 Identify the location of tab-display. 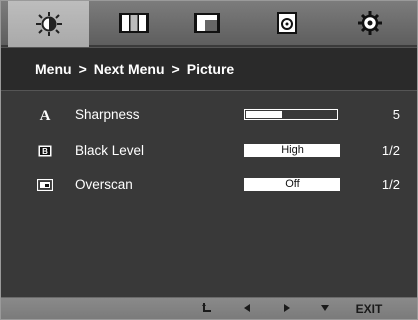
(206, 23).